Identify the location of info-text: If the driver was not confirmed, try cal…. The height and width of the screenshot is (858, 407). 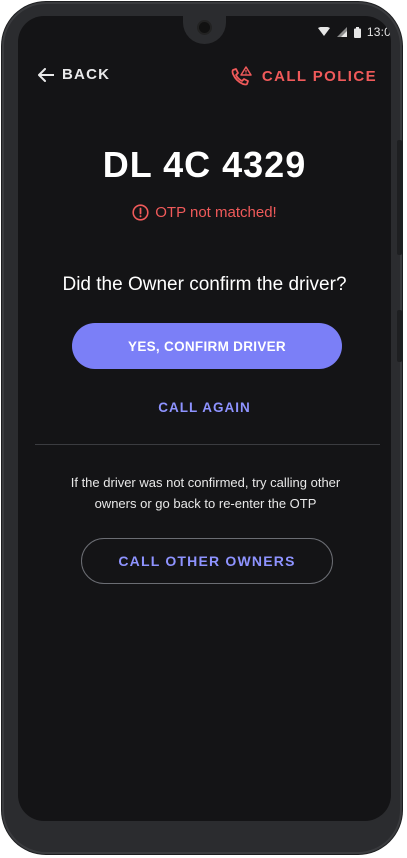
(205, 493).